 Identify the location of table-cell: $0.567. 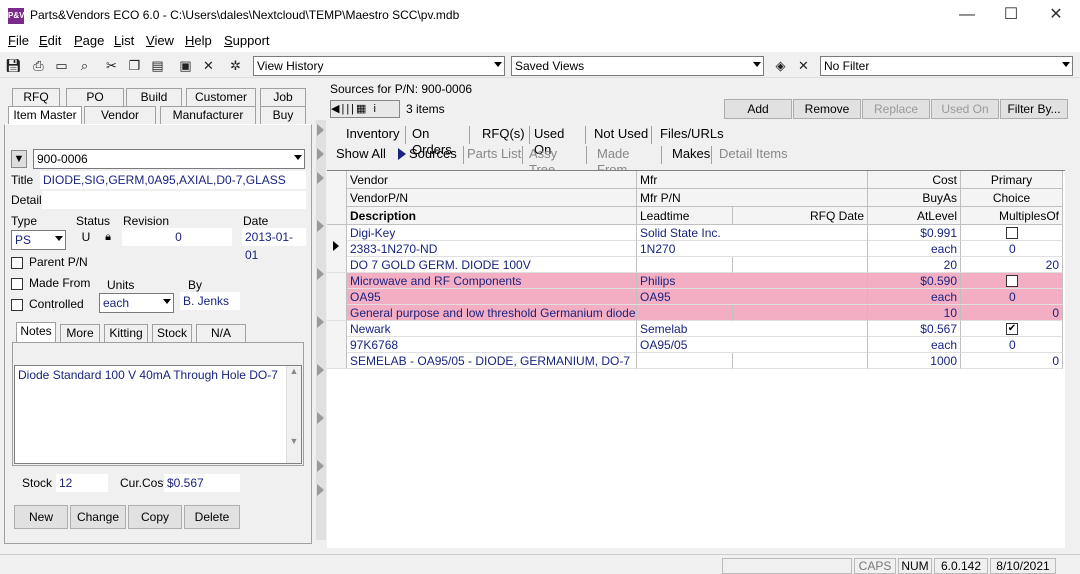
(914, 329).